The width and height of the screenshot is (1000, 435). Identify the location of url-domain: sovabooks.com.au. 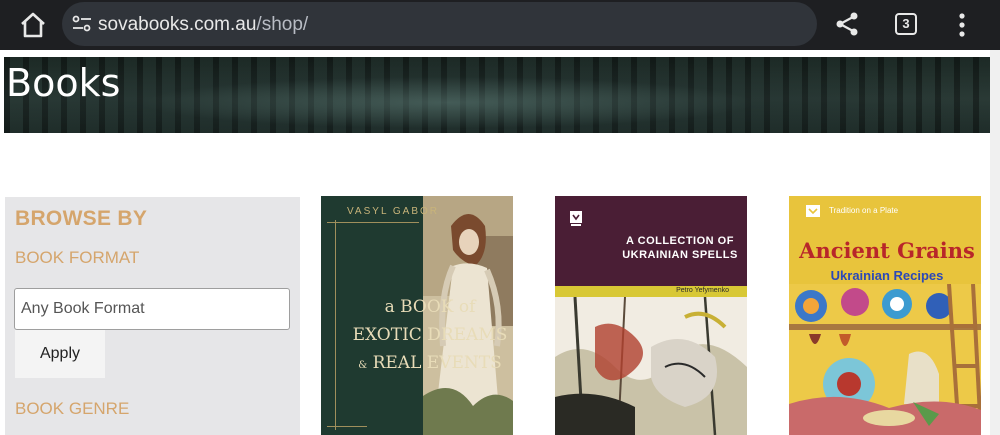
(177, 24).